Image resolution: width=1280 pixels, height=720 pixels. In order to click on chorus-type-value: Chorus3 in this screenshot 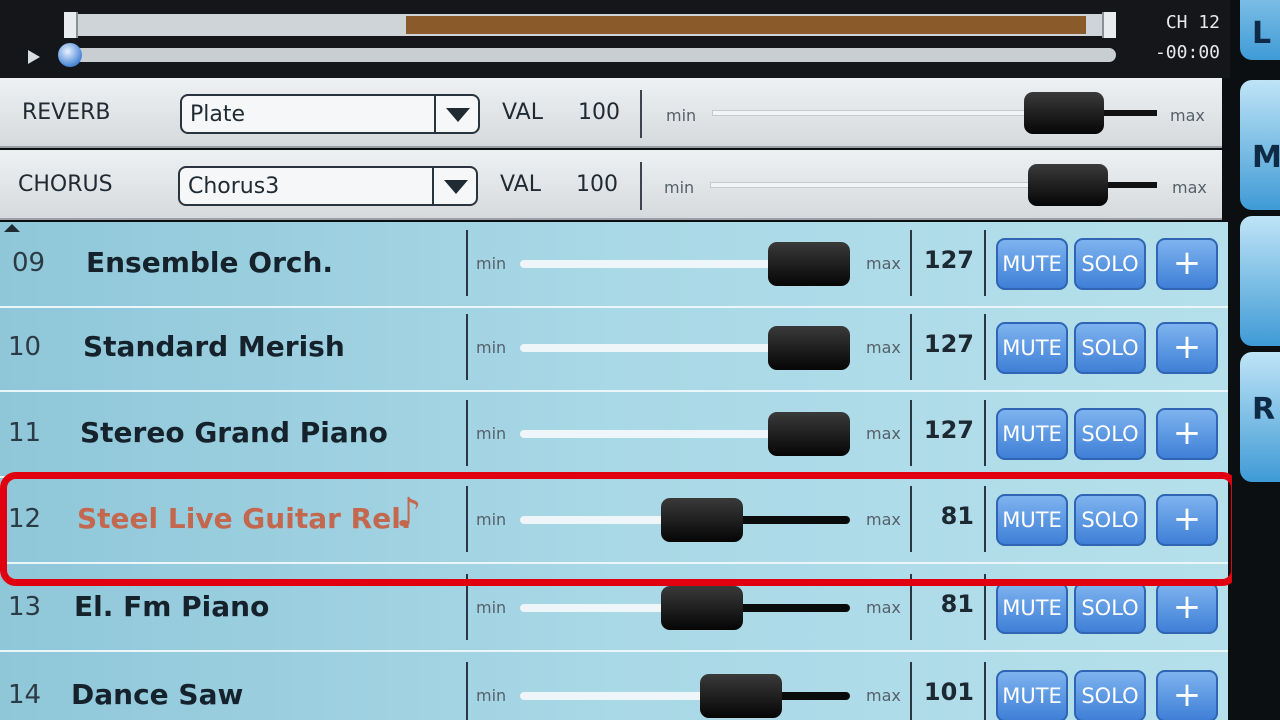, I will do `click(234, 186)`.